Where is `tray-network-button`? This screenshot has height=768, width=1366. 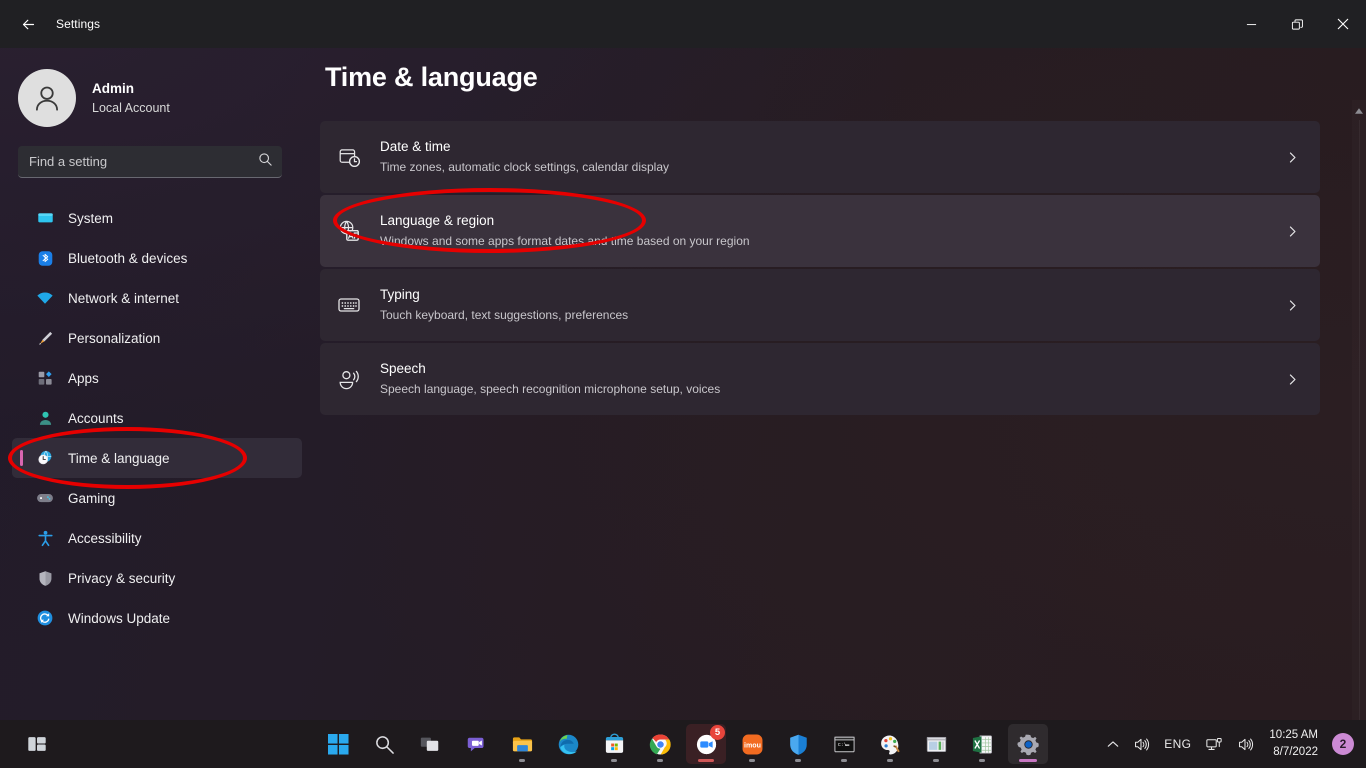
tray-network-button is located at coordinates (1214, 744).